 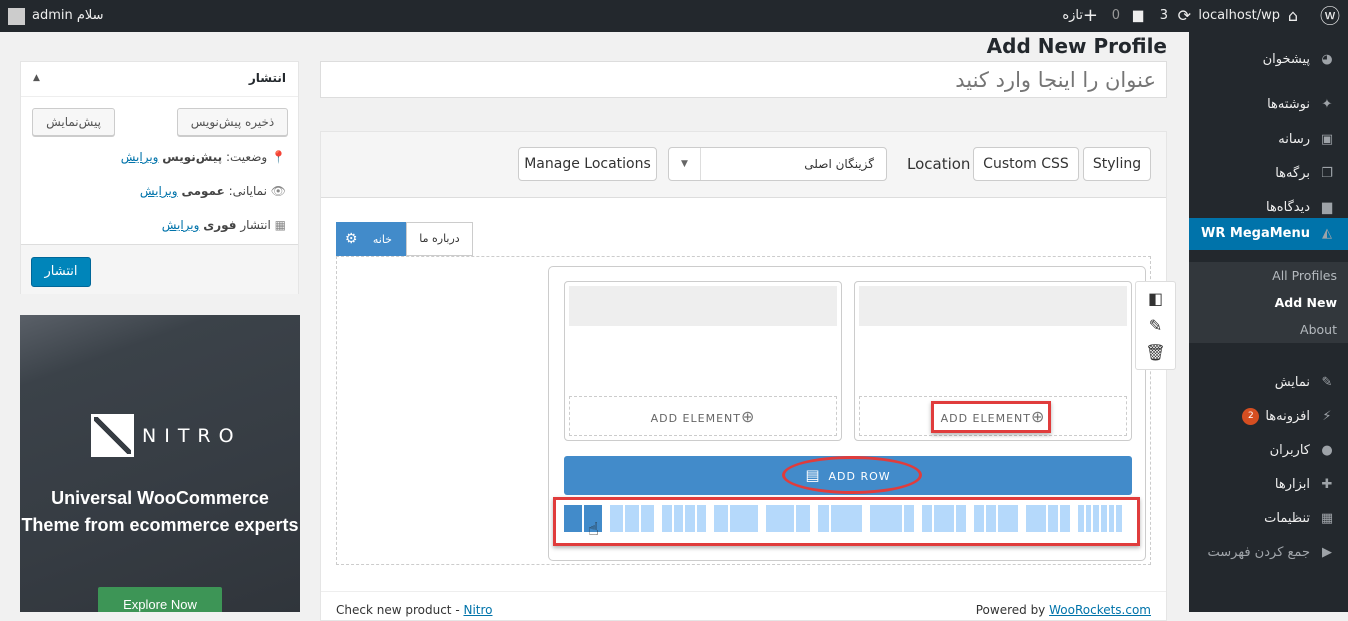 What do you see at coordinates (1327, 139) in the screenshot?
I see `media-icon: ▣` at bounding box center [1327, 139].